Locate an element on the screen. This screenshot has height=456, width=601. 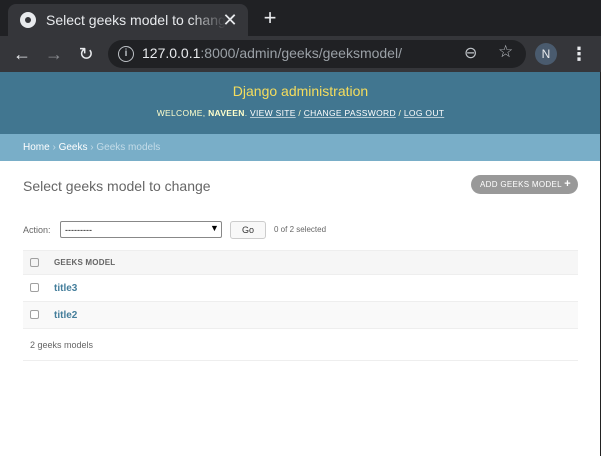
breadcrumb-home: Home is located at coordinates (36, 147).